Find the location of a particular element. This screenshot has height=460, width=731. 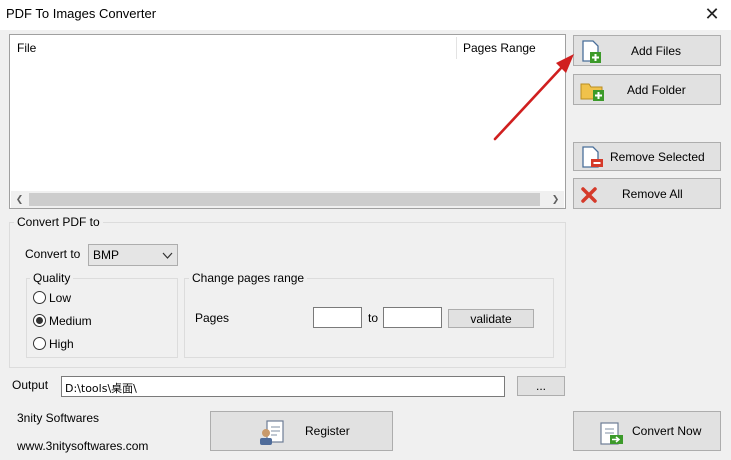

remove-all-button: Remove All is located at coordinates (647, 193).